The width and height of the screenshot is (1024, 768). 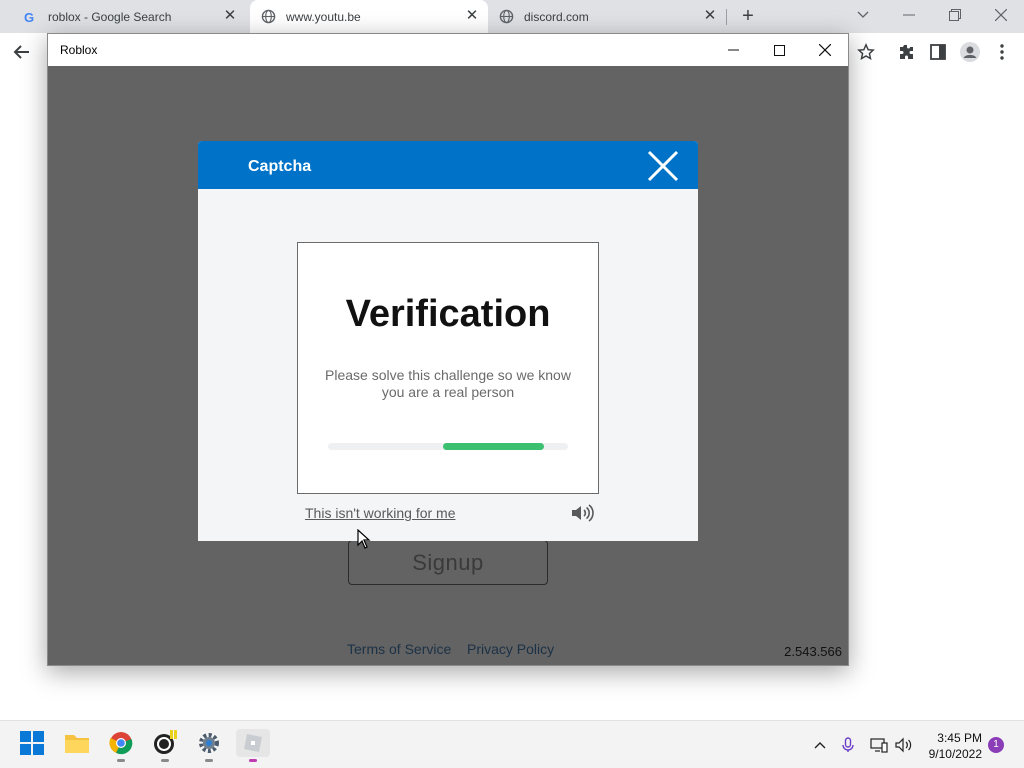 I want to click on tab-title: discord.com, so click(x=556, y=16).